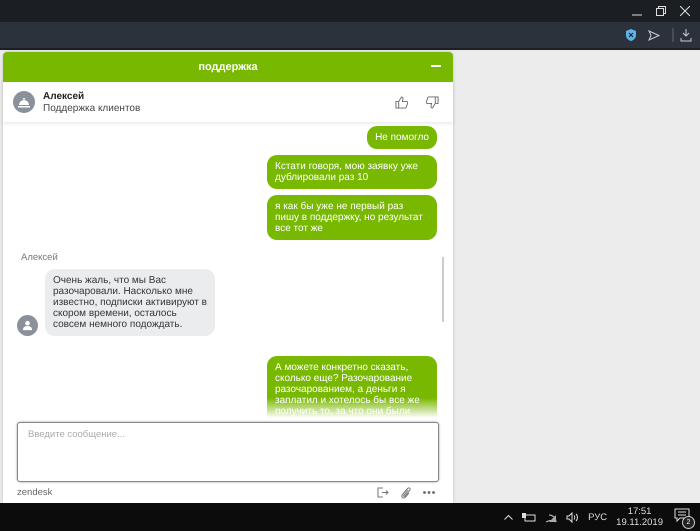 This screenshot has height=531, width=700. Describe the element at coordinates (406, 492) in the screenshot. I see `paperclip-icon` at that location.